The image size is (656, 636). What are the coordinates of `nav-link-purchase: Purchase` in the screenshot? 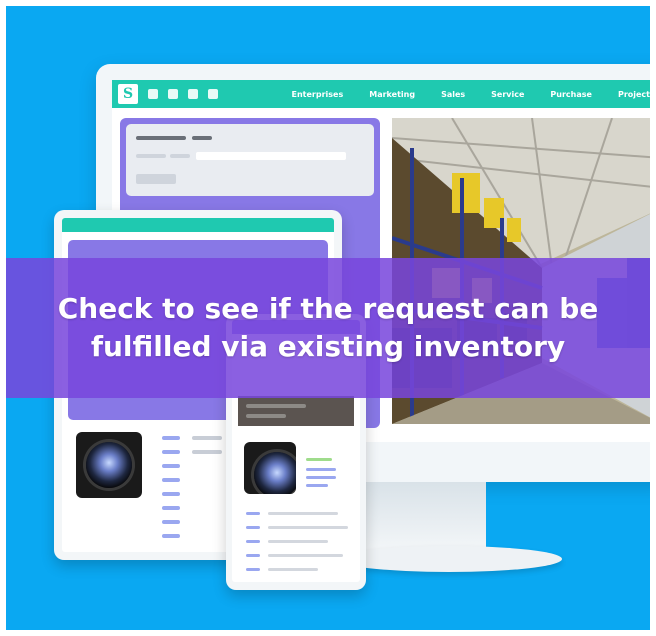 It's located at (571, 94).